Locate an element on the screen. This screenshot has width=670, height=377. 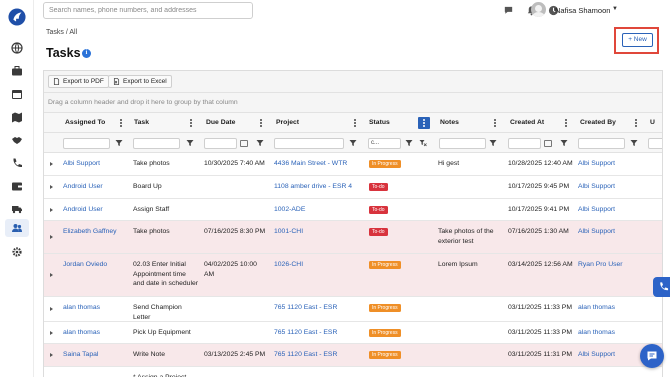
clear-filter-icon is located at coordinates (423, 143).